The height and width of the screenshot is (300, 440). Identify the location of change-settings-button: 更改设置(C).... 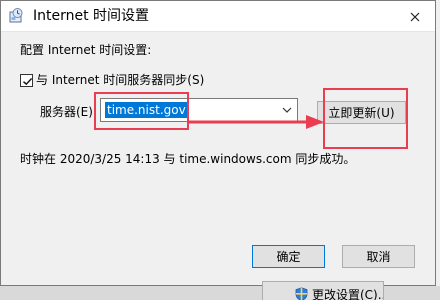
(323, 290).